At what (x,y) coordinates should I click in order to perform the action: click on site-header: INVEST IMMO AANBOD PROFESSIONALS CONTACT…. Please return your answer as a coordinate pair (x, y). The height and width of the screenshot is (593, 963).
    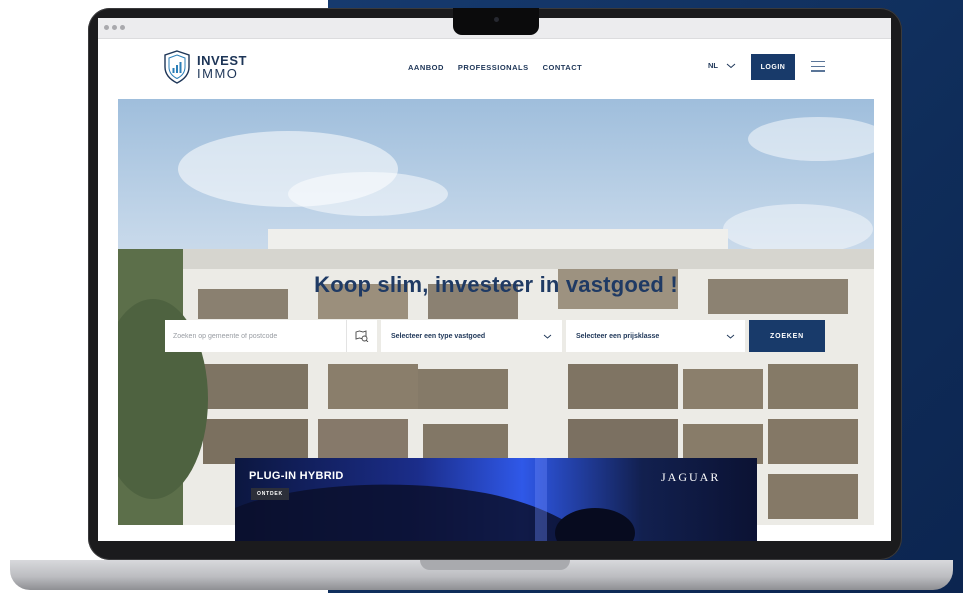
    Looking at the image, I should click on (494, 69).